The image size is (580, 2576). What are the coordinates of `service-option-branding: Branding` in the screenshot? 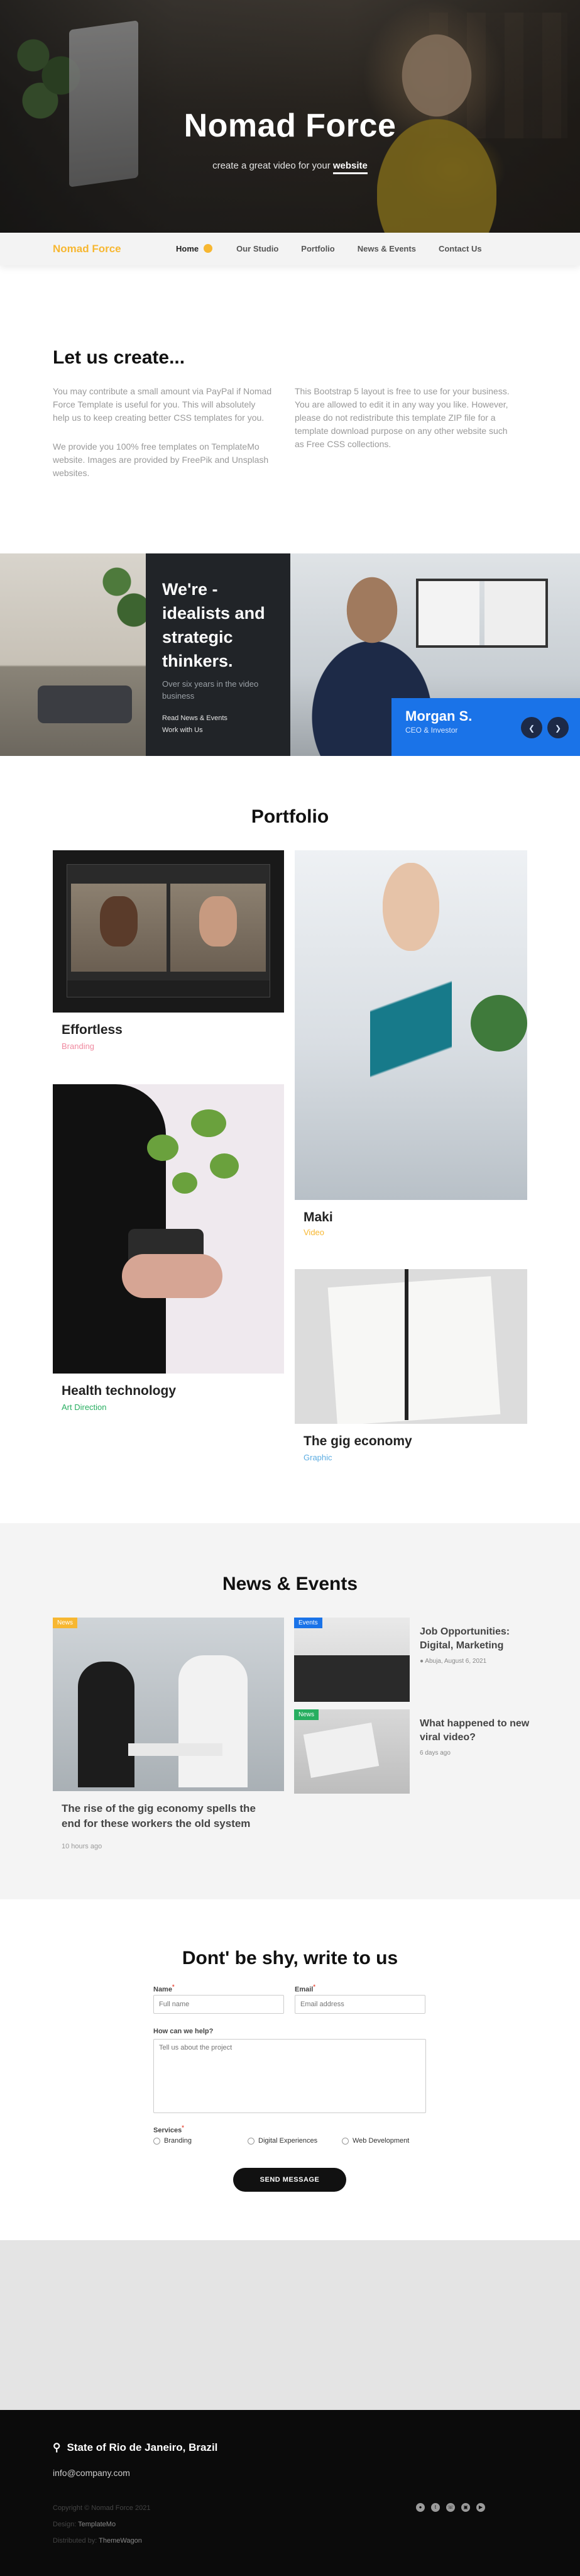 It's located at (172, 2141).